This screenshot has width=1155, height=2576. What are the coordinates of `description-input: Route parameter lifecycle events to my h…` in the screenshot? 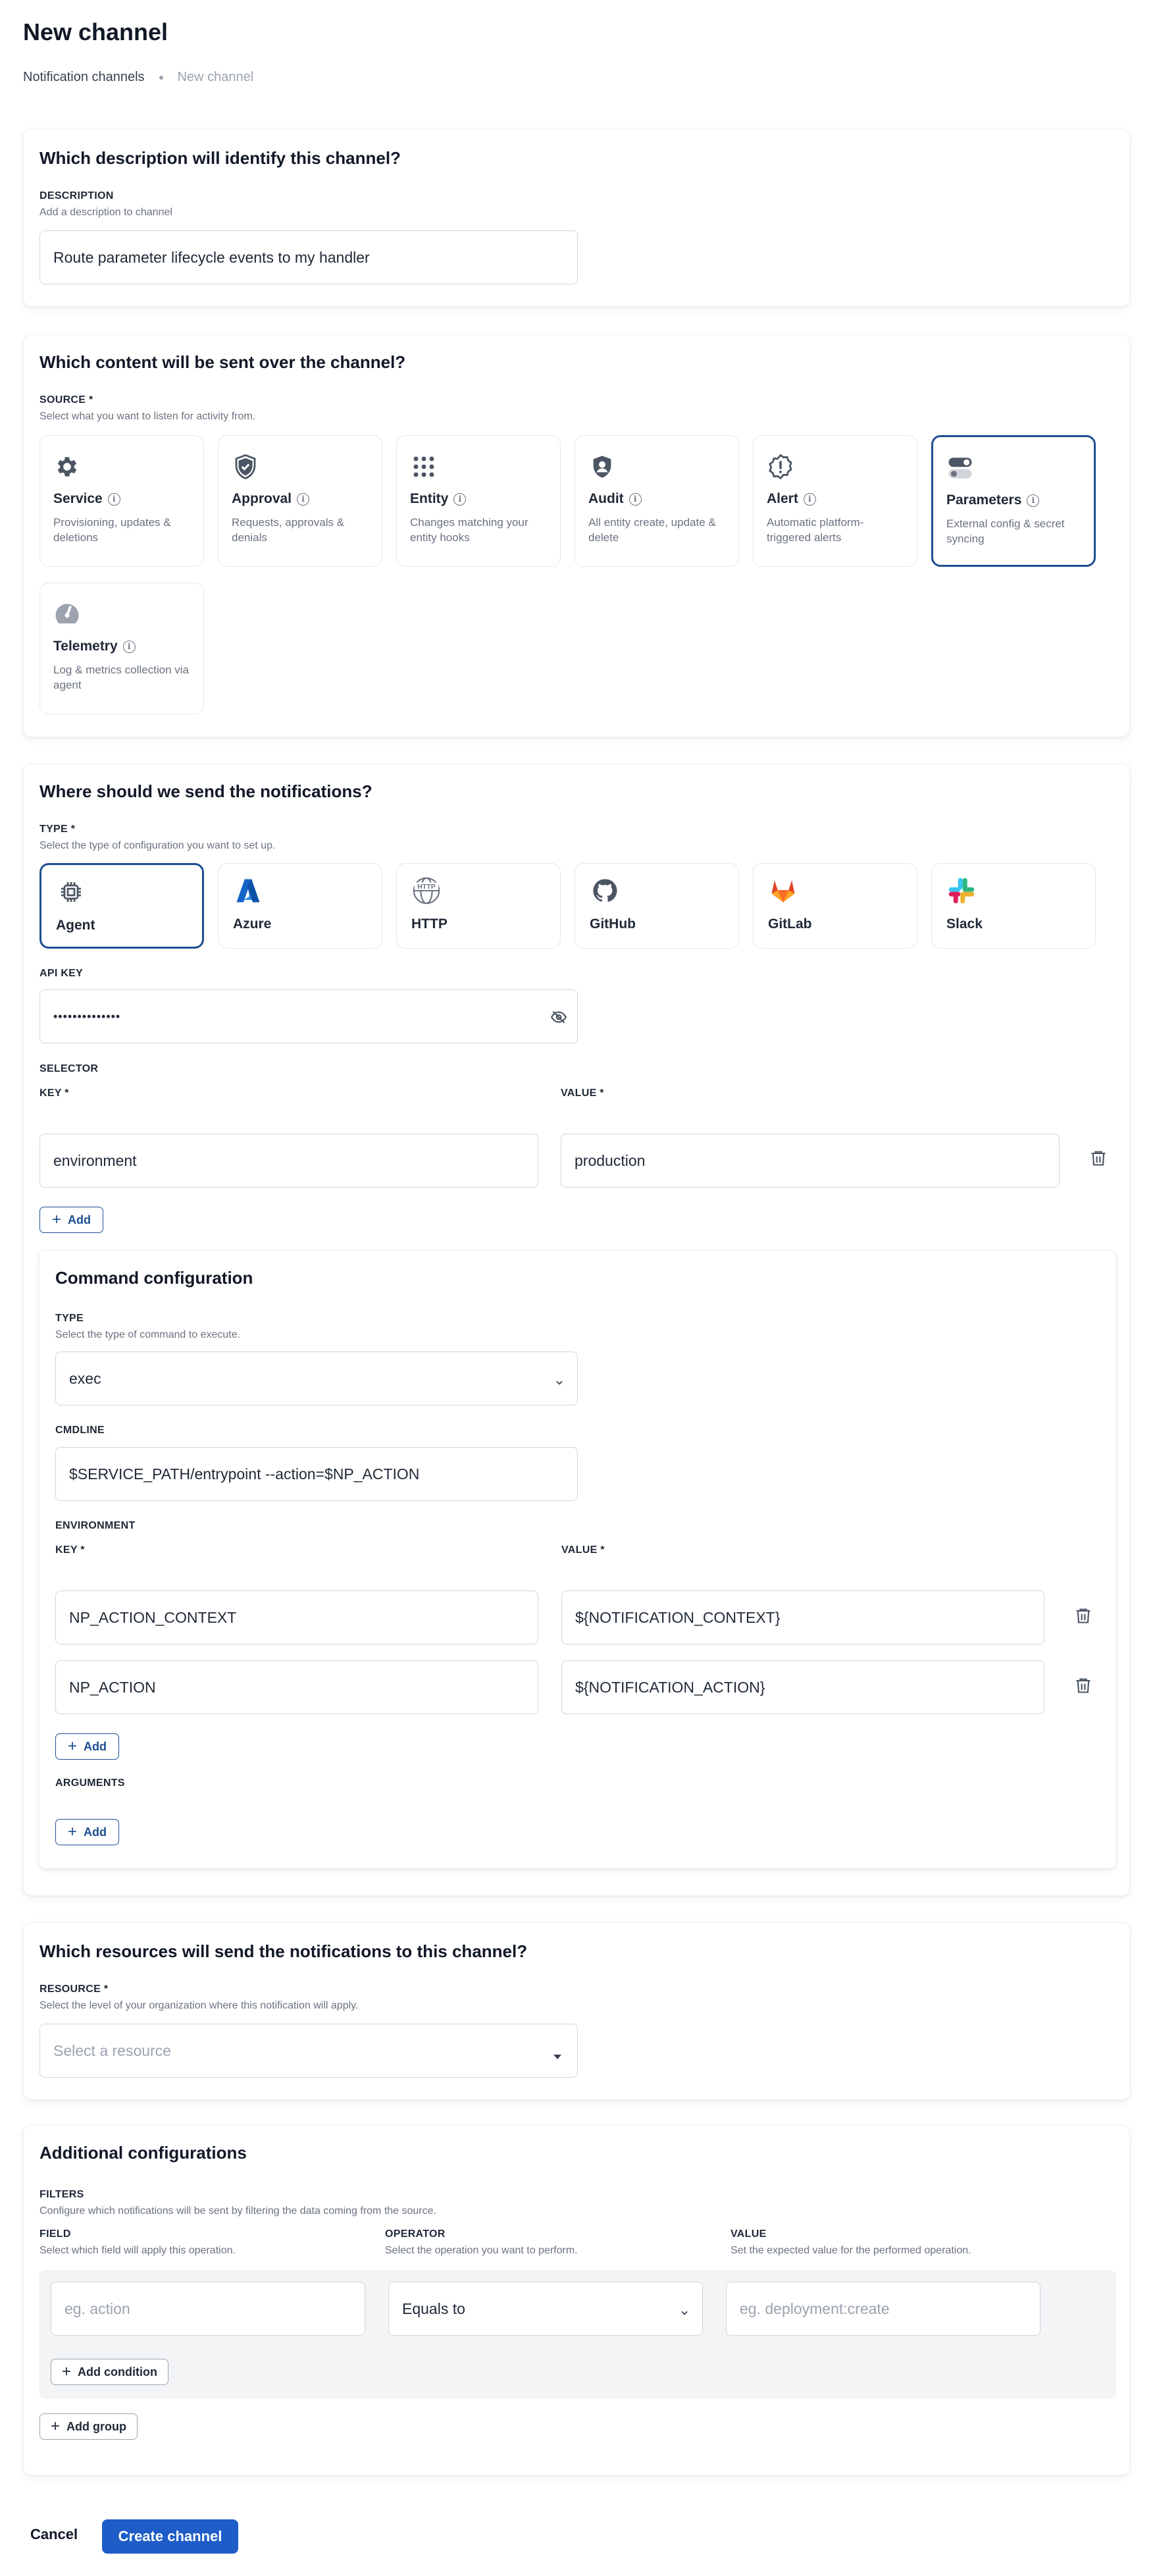 It's located at (308, 257).